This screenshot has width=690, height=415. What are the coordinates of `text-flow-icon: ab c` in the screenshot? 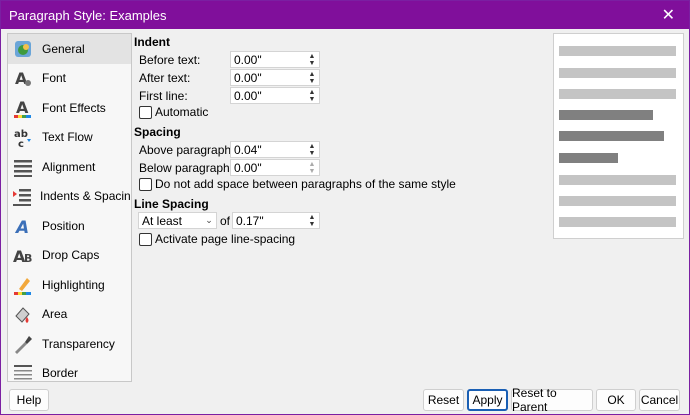 It's located at (23, 137).